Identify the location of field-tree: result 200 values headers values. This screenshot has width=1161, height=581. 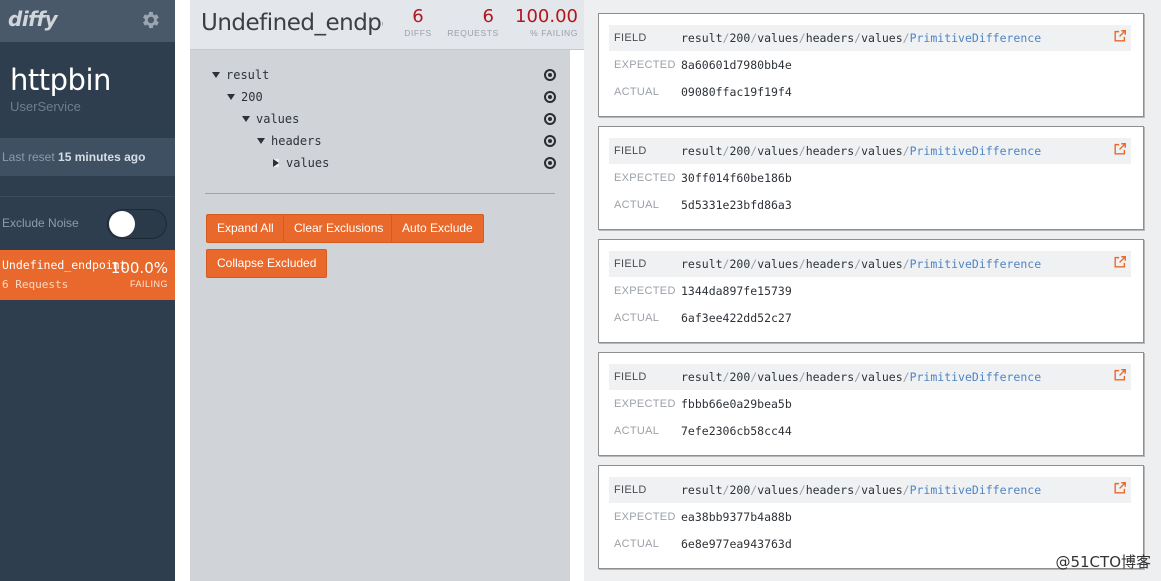
(387, 121).